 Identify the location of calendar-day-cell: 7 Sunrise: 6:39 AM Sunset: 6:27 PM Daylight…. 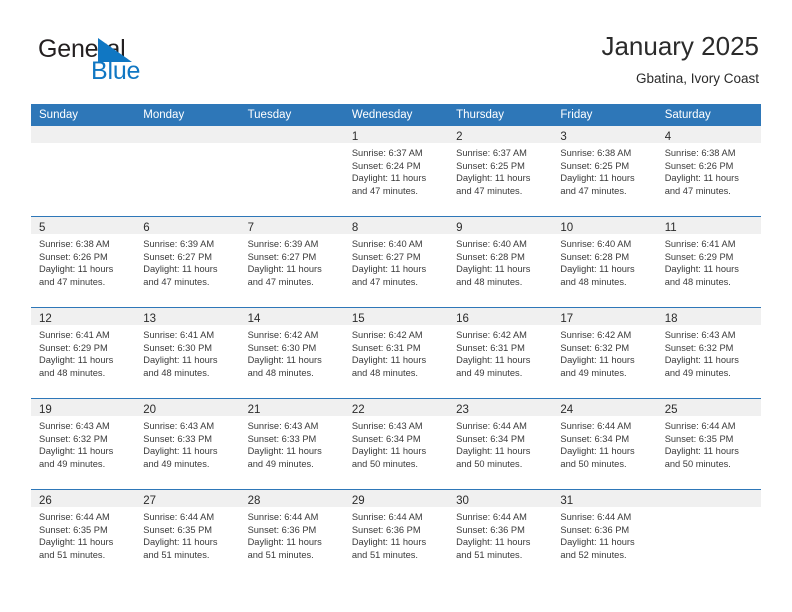
(291, 262).